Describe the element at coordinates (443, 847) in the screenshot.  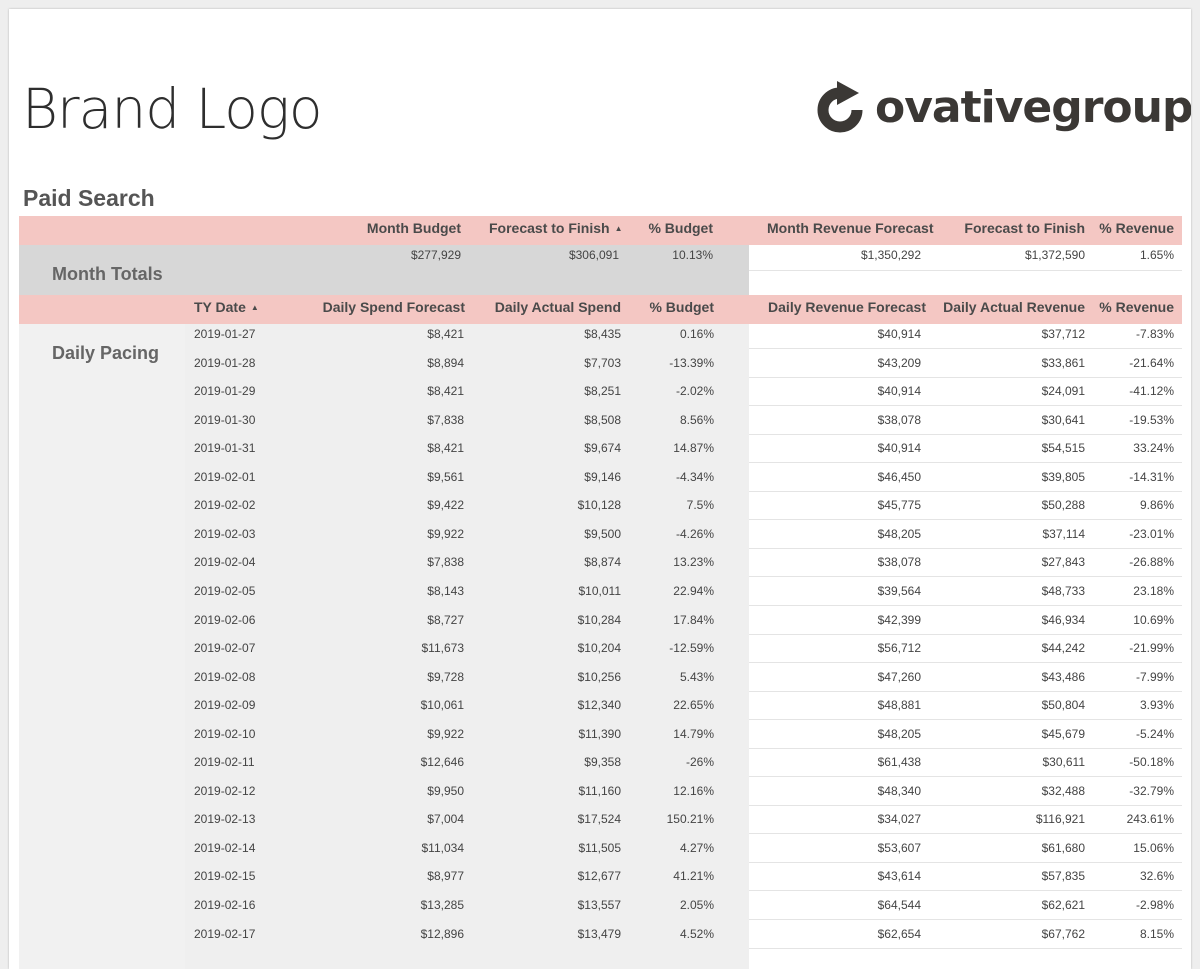
I see `cell-daily-spend-forecast: $11,034` at that location.